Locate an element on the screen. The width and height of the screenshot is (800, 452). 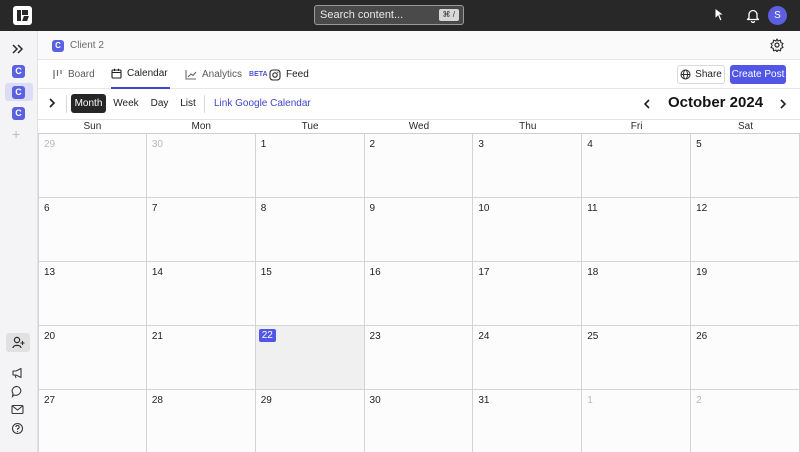
tab-calendar-label: Calendar is located at coordinates (147, 73).